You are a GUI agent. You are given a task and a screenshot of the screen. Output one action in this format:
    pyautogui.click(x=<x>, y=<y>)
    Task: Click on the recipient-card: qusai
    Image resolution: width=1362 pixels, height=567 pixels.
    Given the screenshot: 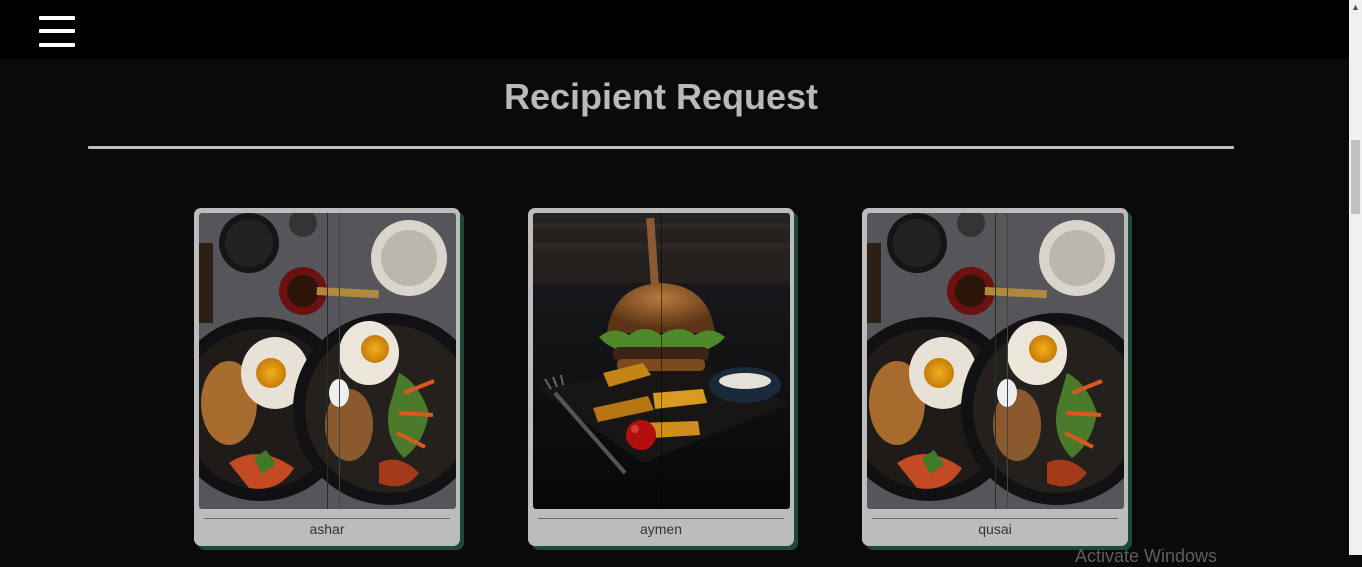 What is the action you would take?
    pyautogui.click(x=995, y=377)
    